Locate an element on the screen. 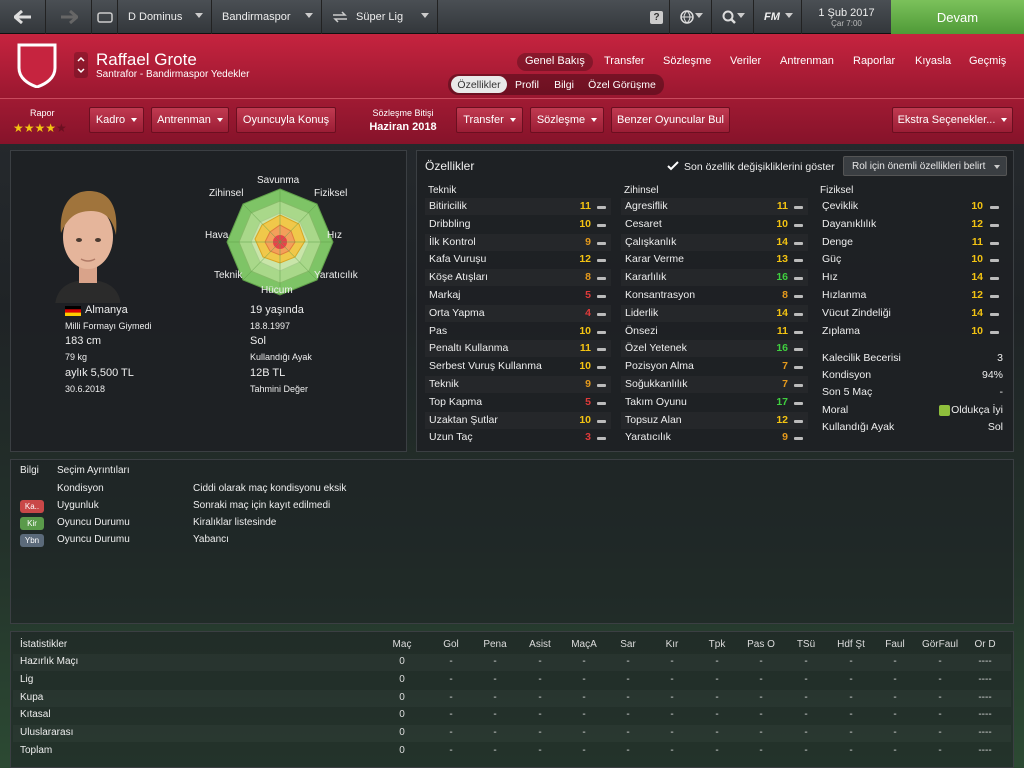 The width and height of the screenshot is (1024, 768). sozlesme-button: Sözleşme is located at coordinates (567, 120).